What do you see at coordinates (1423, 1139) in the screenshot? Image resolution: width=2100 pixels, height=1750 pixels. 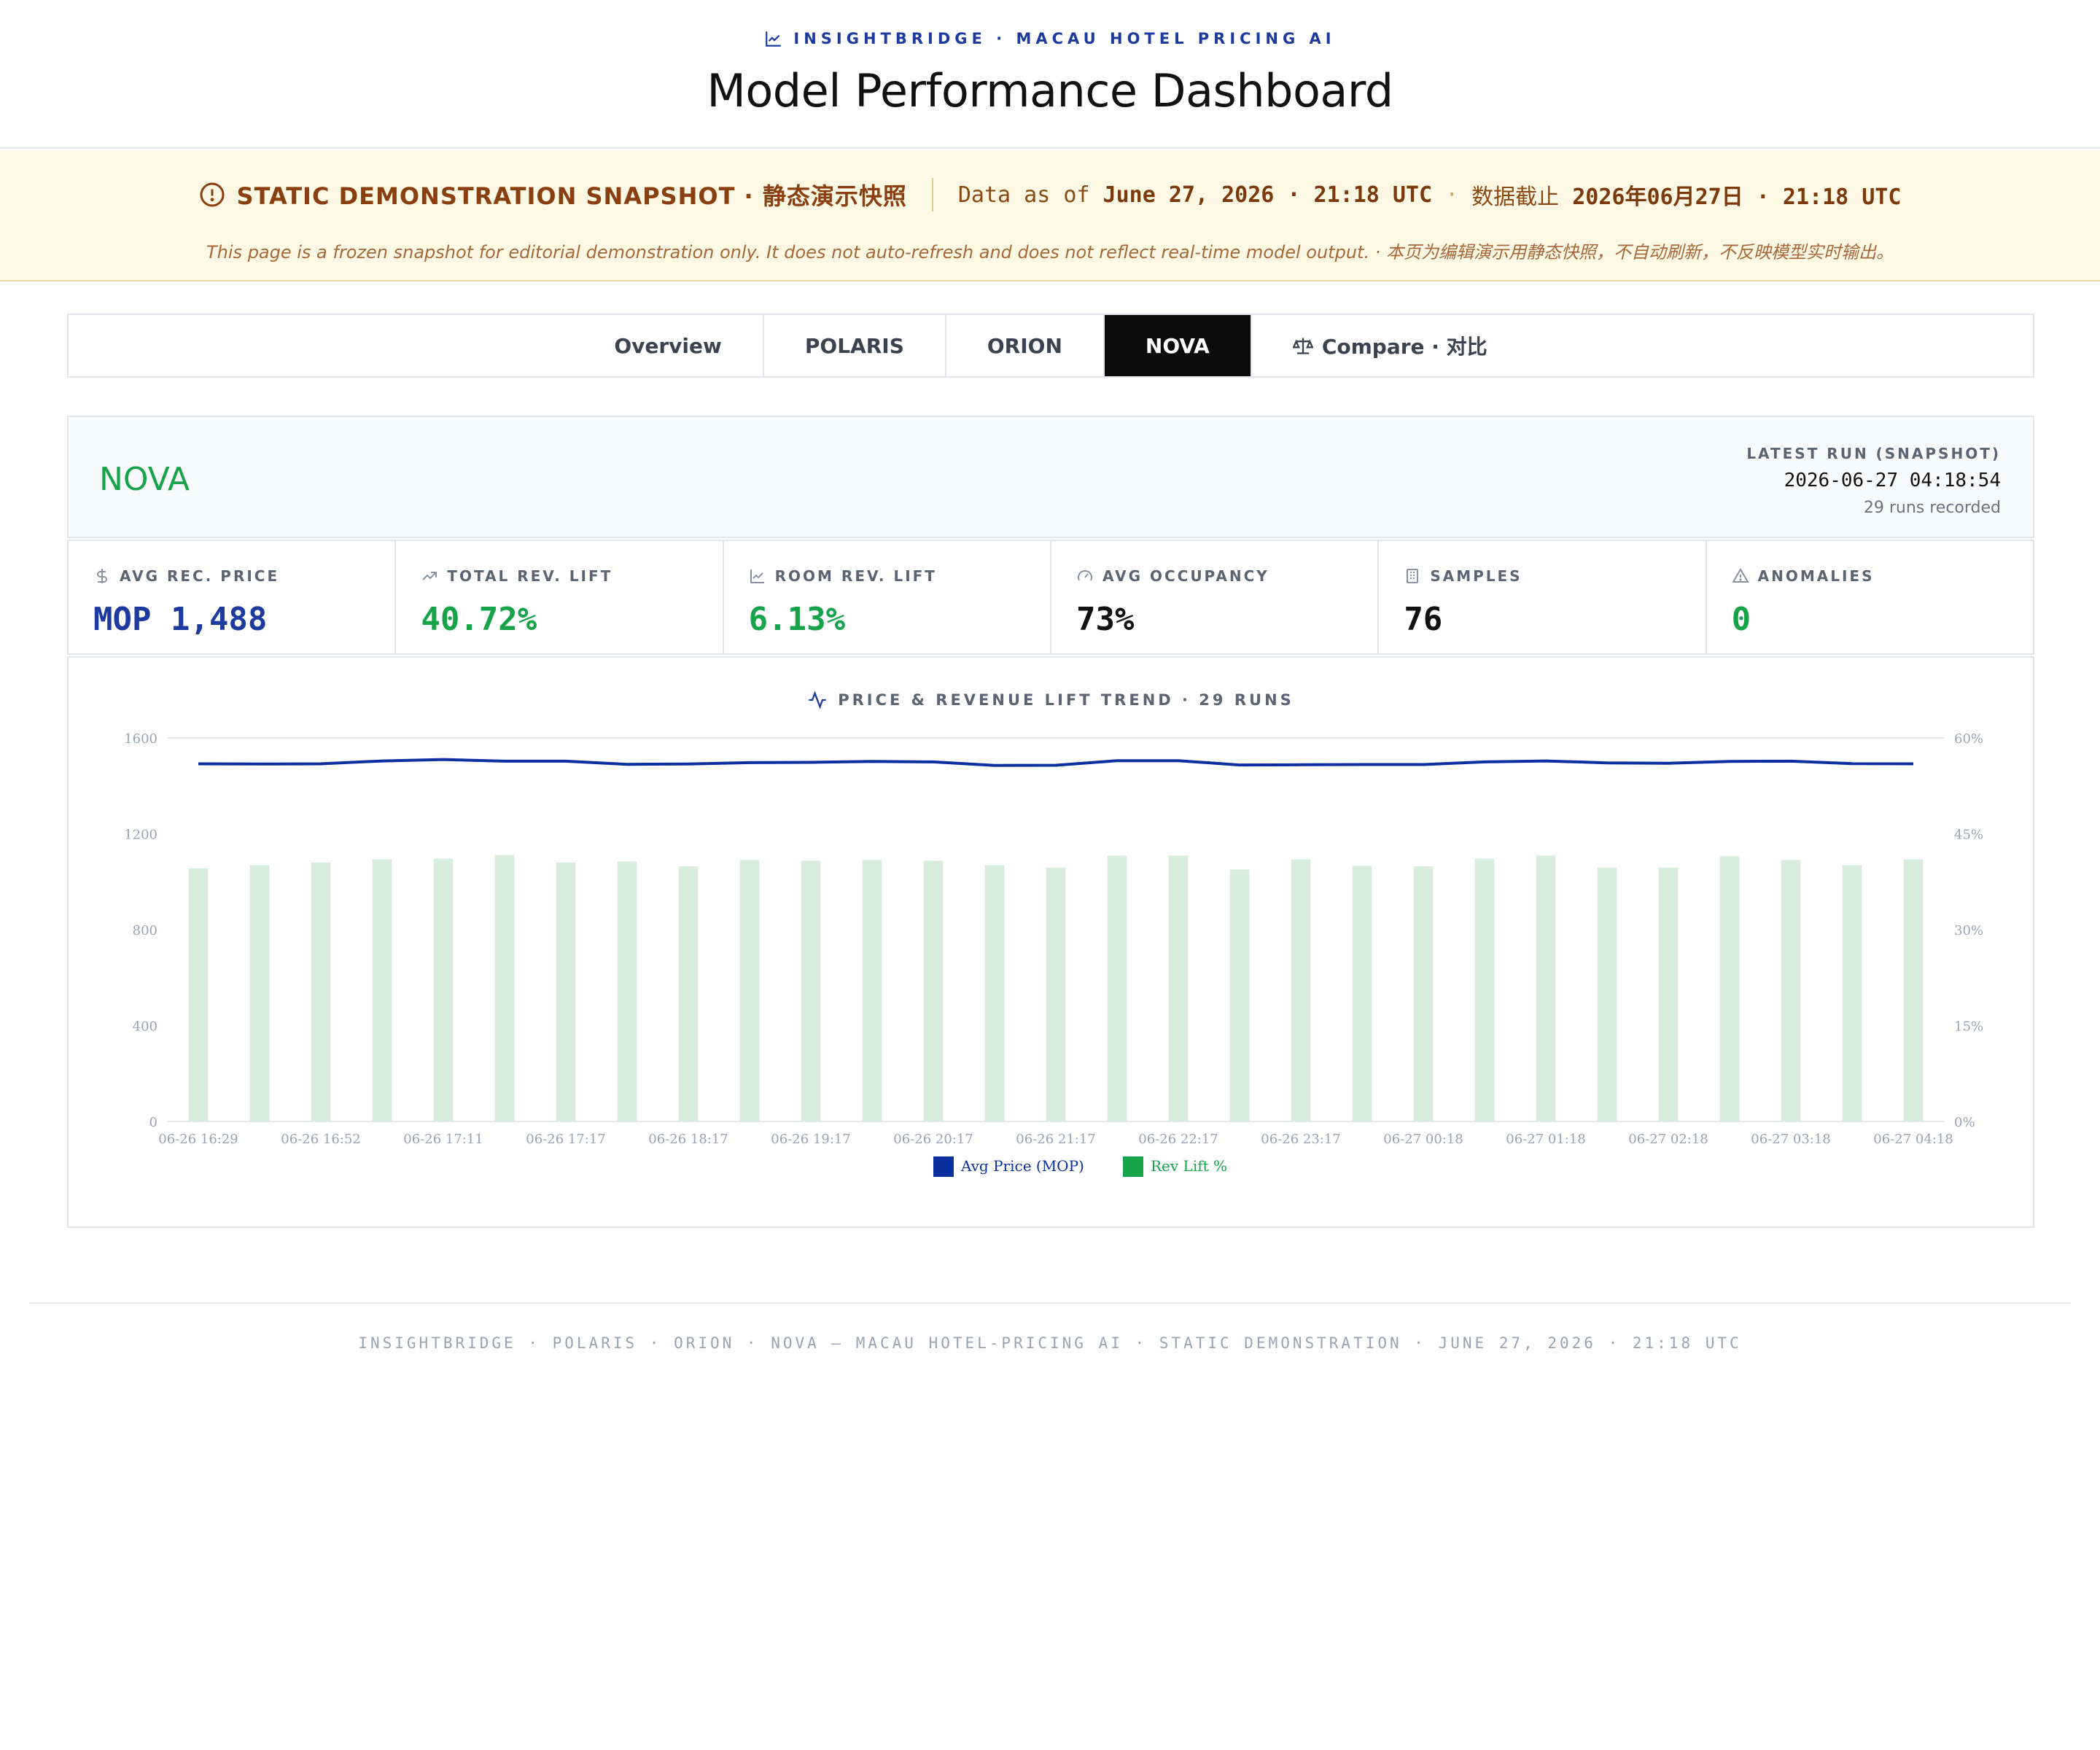 I see `x-tick-label: 06-27 00:18` at bounding box center [1423, 1139].